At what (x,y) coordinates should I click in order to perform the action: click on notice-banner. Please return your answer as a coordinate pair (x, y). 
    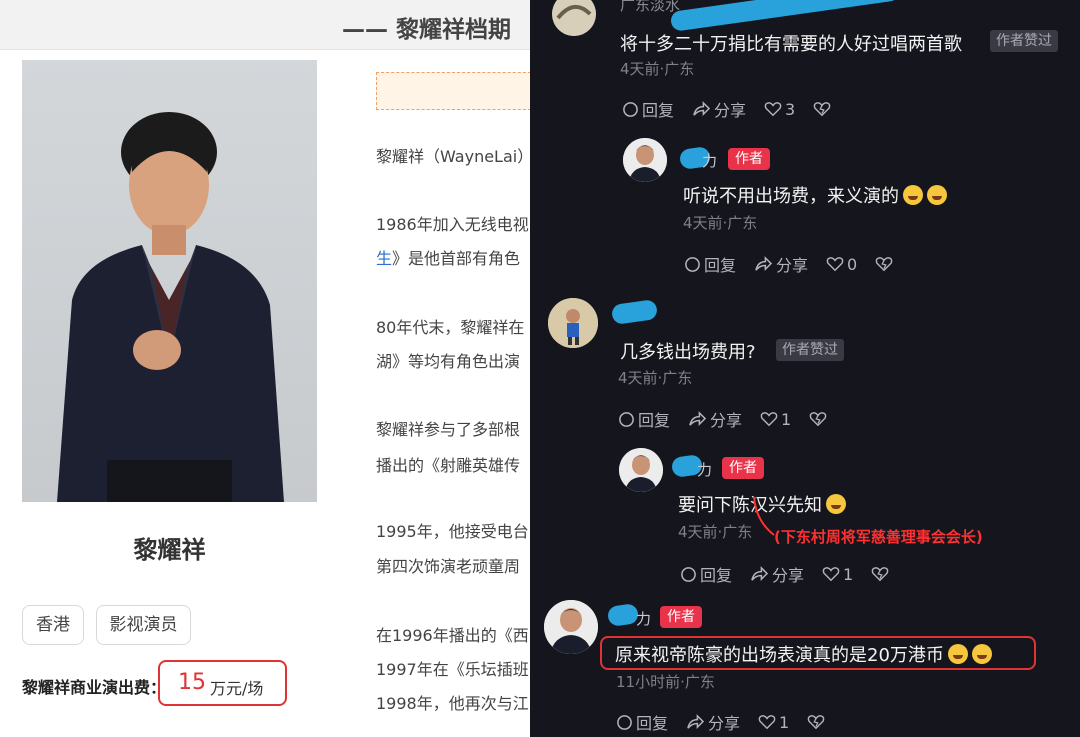
    Looking at the image, I should click on (453, 91).